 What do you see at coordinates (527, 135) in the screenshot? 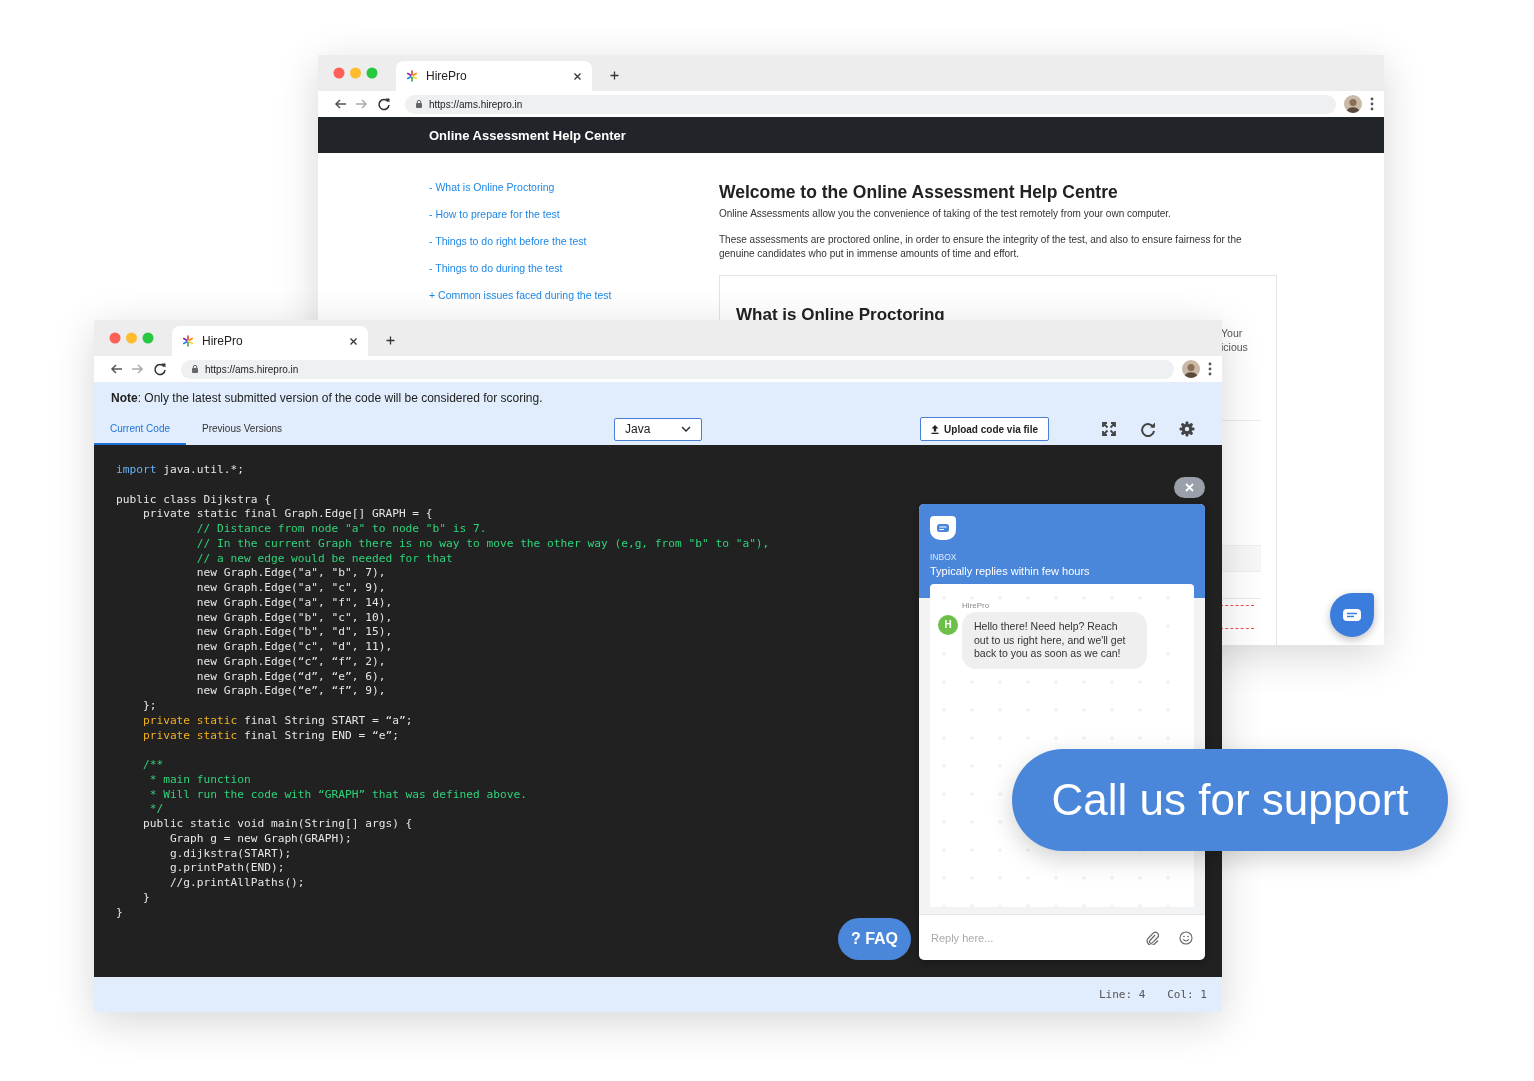
I see `site-title: Online Assessment Help Center` at bounding box center [527, 135].